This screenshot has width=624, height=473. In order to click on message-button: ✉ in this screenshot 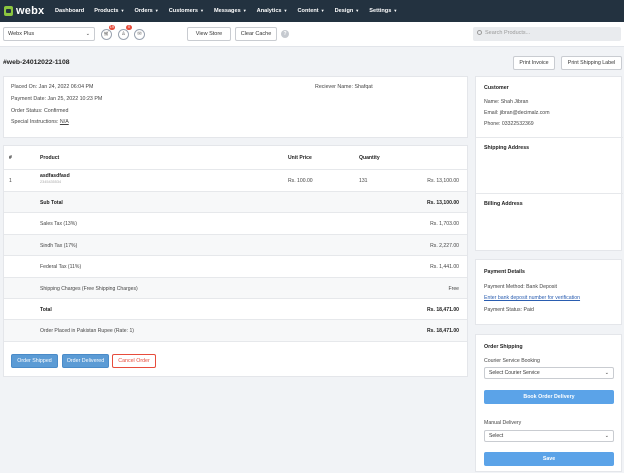, I will do `click(139, 34)`.